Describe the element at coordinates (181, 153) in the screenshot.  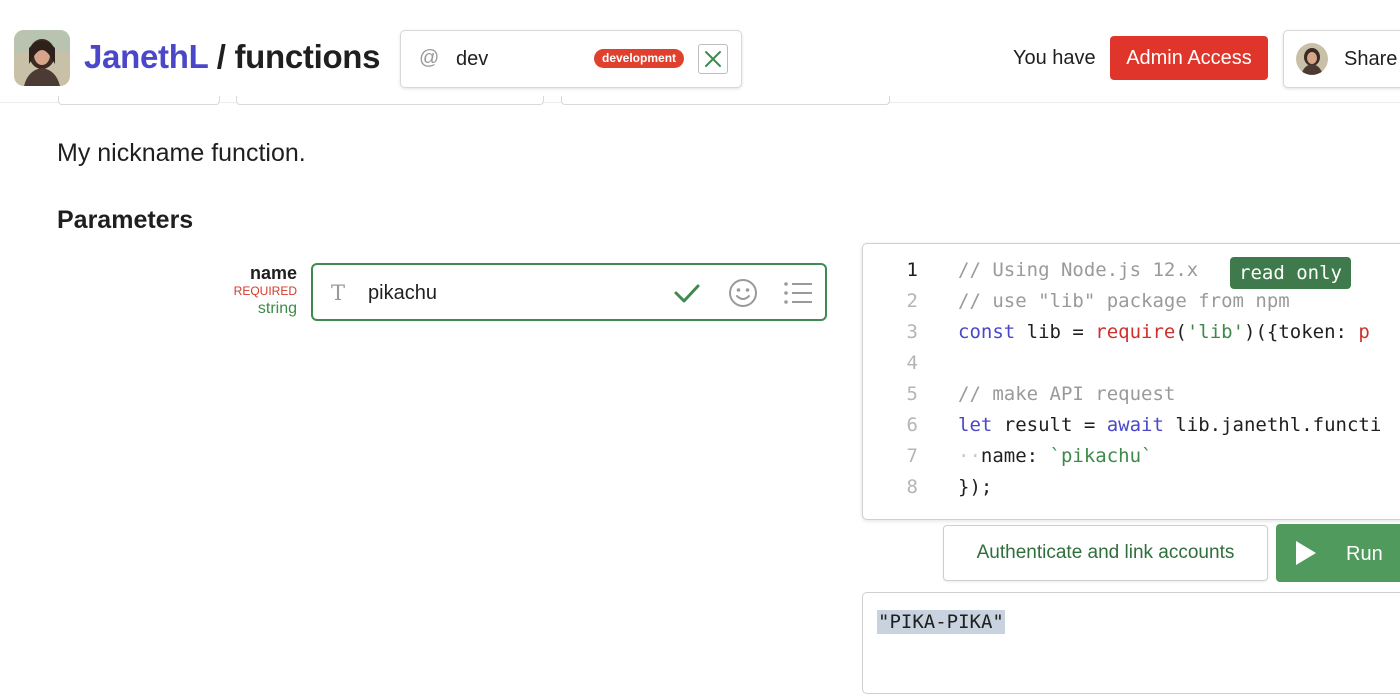
I see `function-description: My nickname function.` at that location.